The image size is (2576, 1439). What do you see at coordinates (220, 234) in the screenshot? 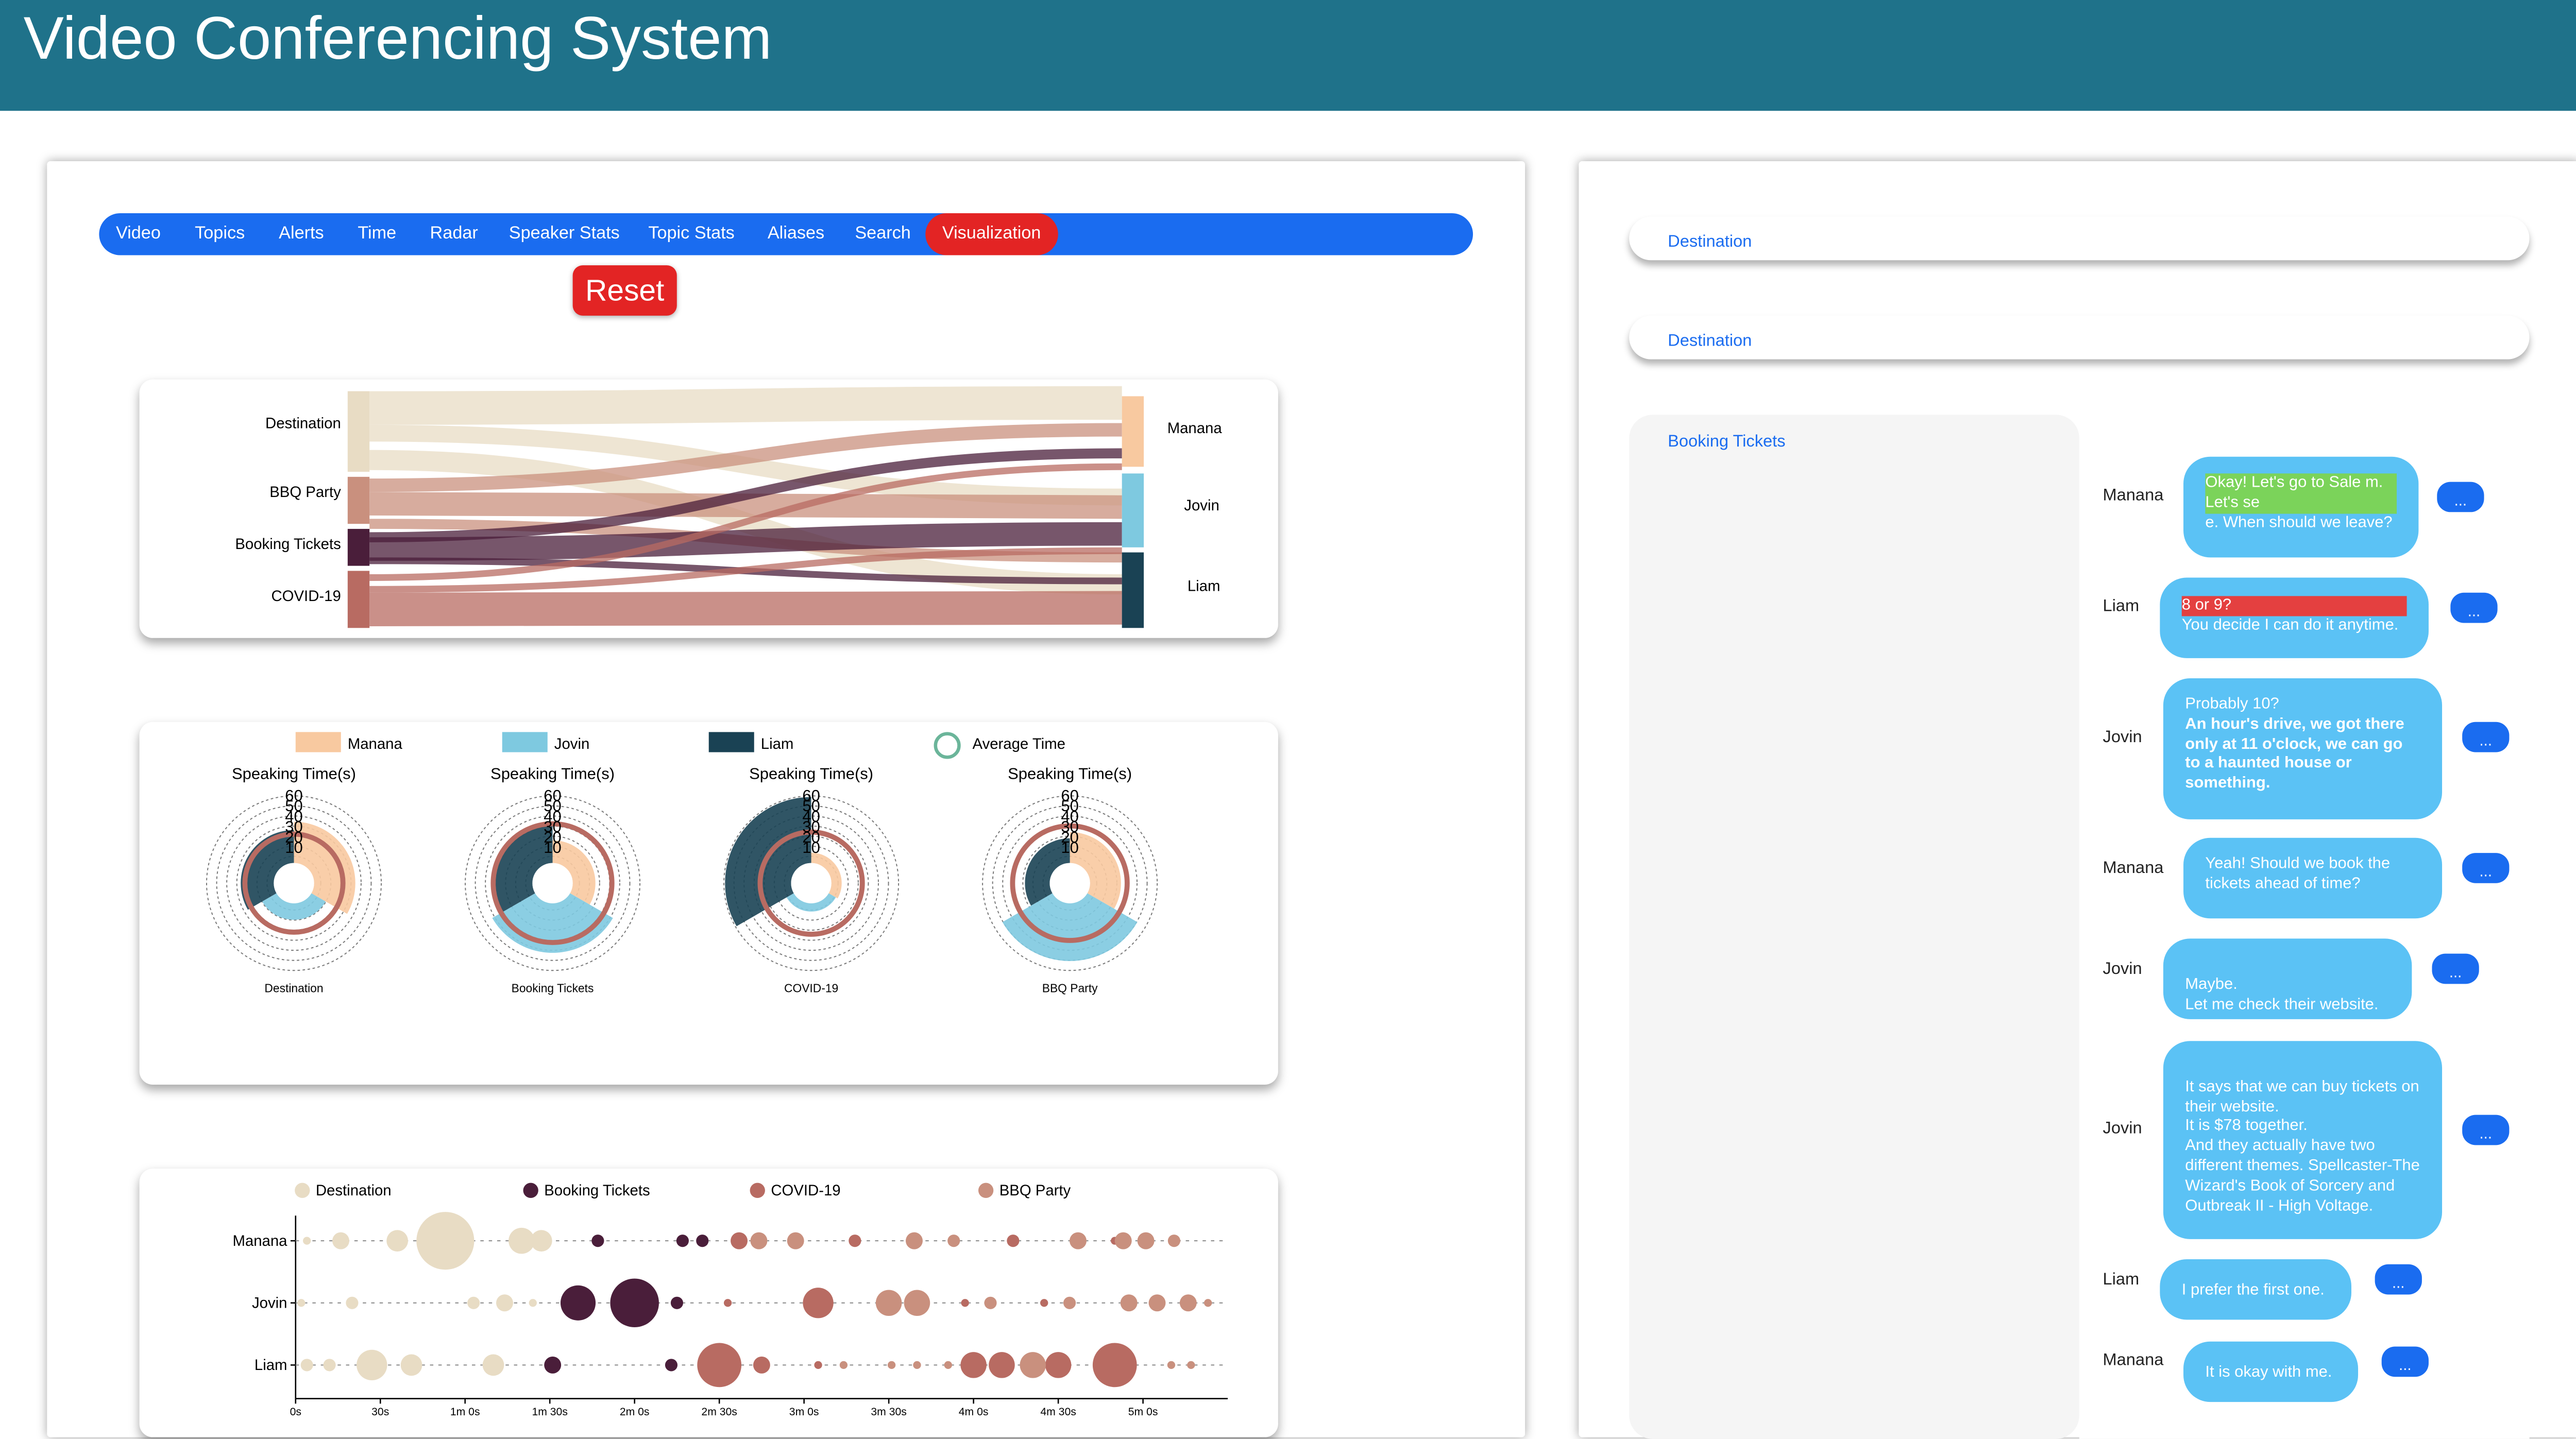
I see `tab-topics: Topics` at bounding box center [220, 234].